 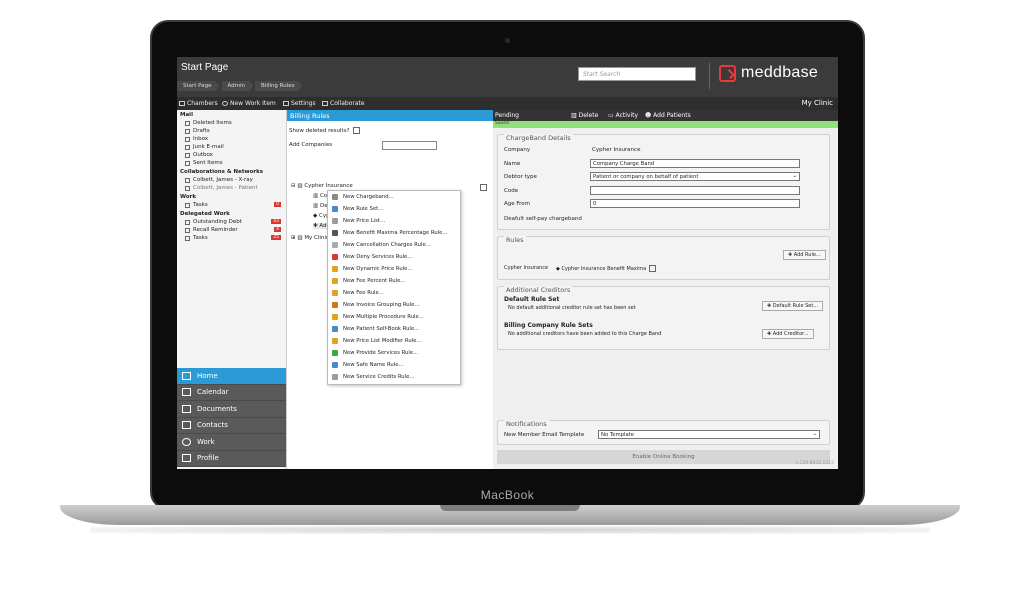 I want to click on folder-sent: Sent Items, so click(x=231, y=163).